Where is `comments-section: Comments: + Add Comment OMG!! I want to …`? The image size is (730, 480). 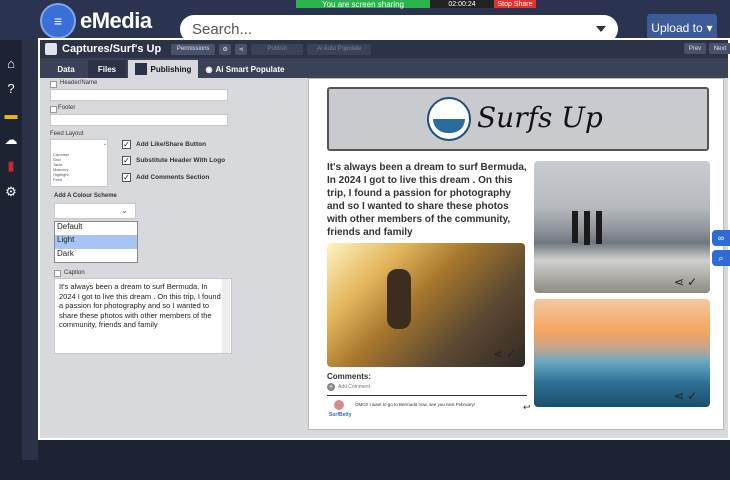
comments-section: Comments: + Add Comment OMG!! I want to … is located at coordinates (429, 395).